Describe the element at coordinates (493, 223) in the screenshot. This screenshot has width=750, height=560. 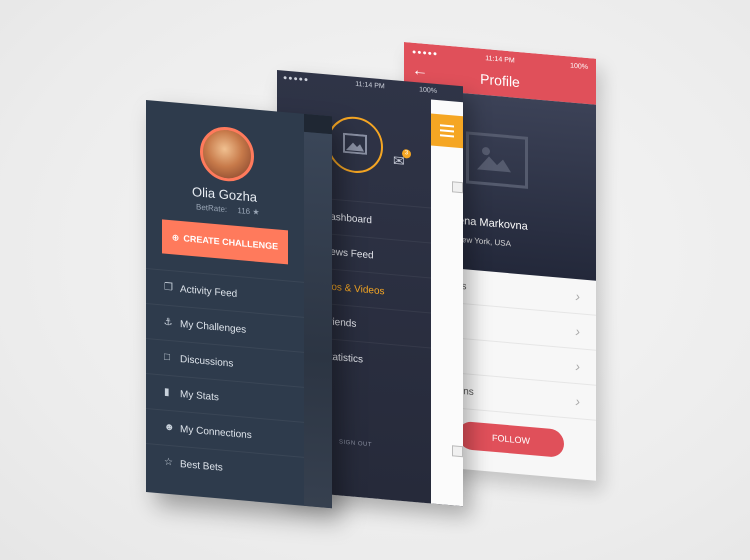
I see `profile-name: ena Markovna` at that location.